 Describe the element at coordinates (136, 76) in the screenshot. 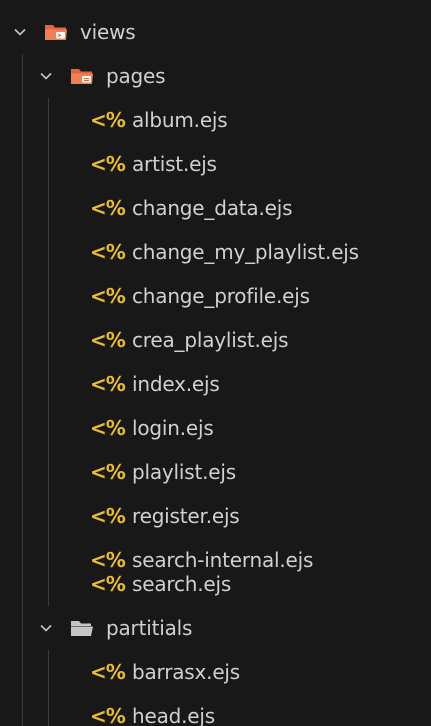

I see `folder-label-pages: pages` at that location.